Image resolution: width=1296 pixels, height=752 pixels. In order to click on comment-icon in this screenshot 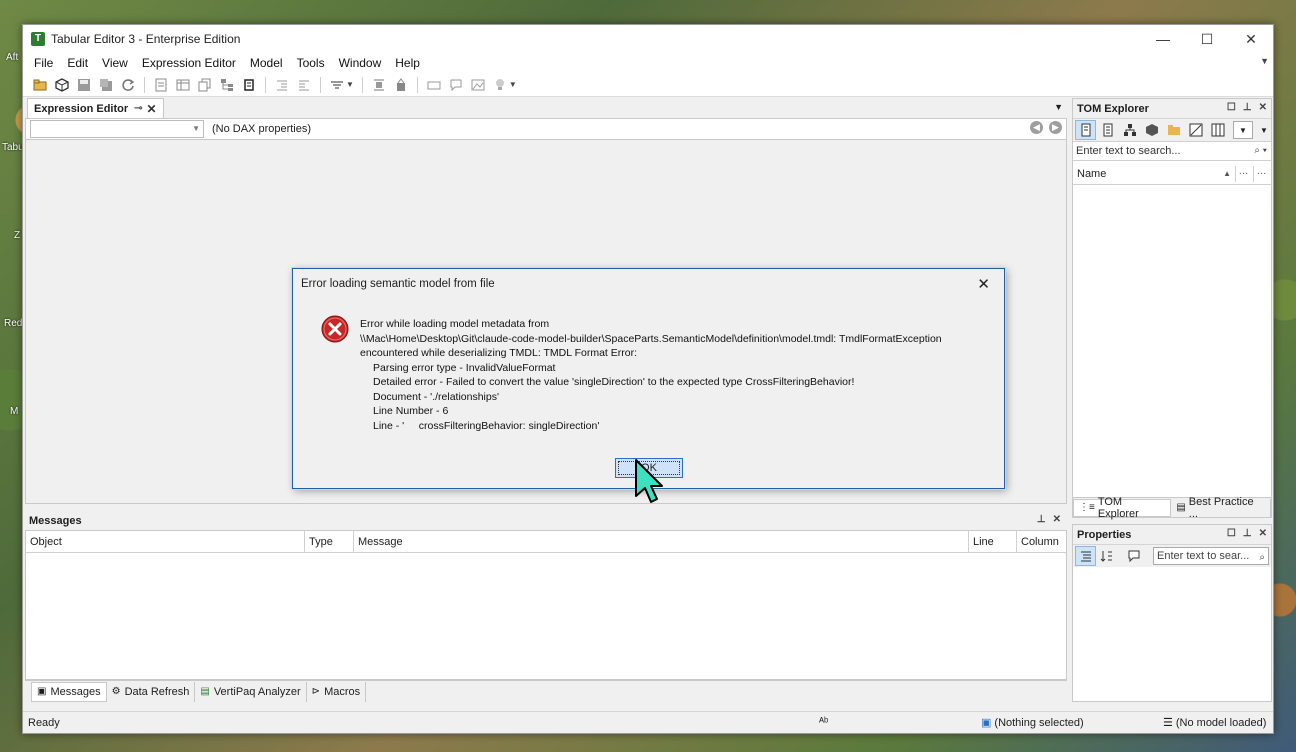, I will do `click(456, 85)`.